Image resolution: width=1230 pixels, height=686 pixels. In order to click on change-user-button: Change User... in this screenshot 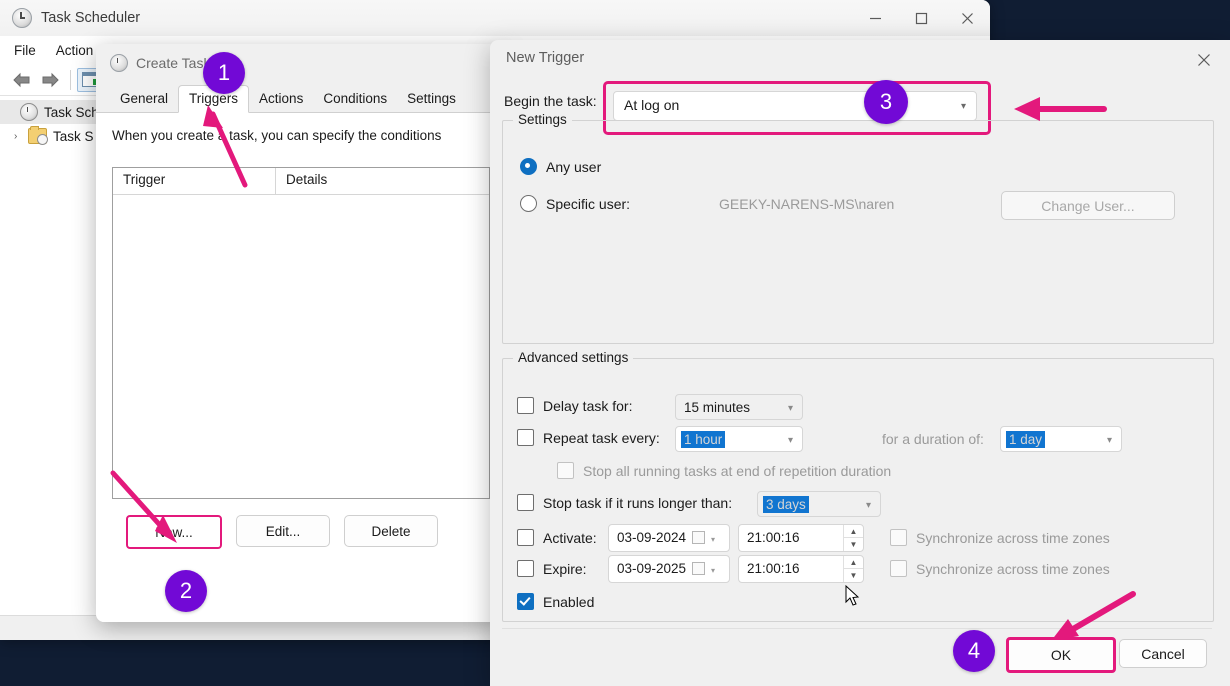, I will do `click(1088, 205)`.